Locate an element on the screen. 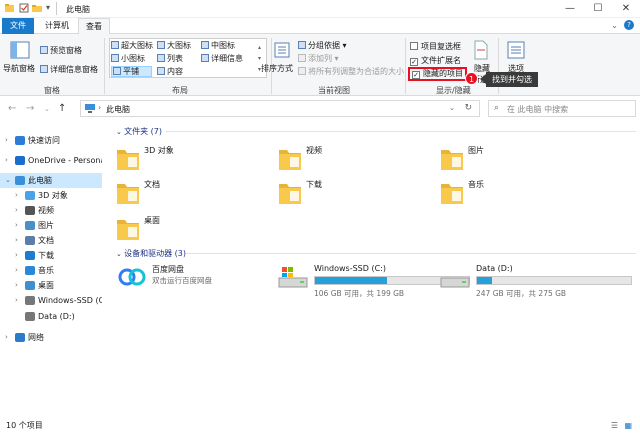 Image resolution: width=640 pixels, height=434 pixels. nav-item: › 文档 is located at coordinates (51, 240).